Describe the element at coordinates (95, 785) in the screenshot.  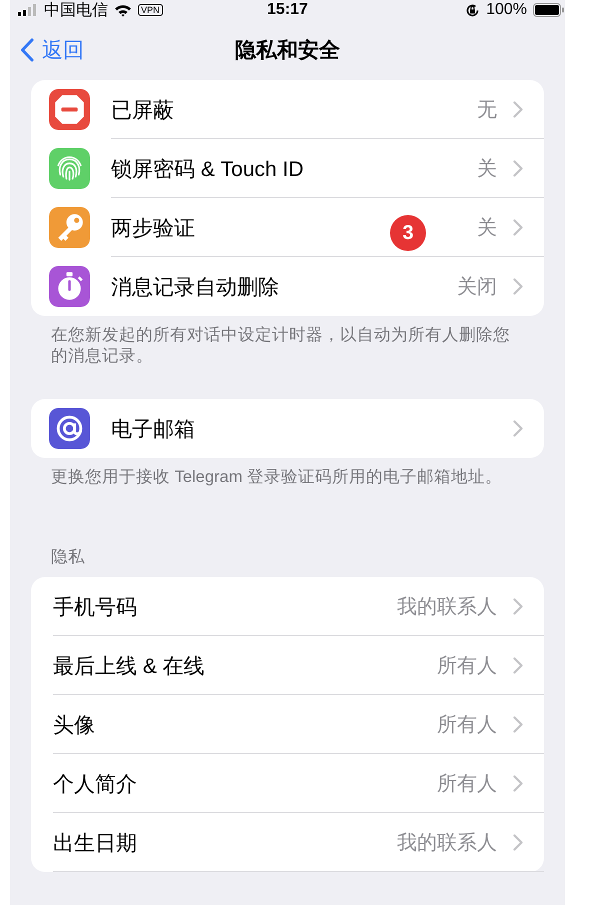
I see `row-label: 个人简介` at that location.